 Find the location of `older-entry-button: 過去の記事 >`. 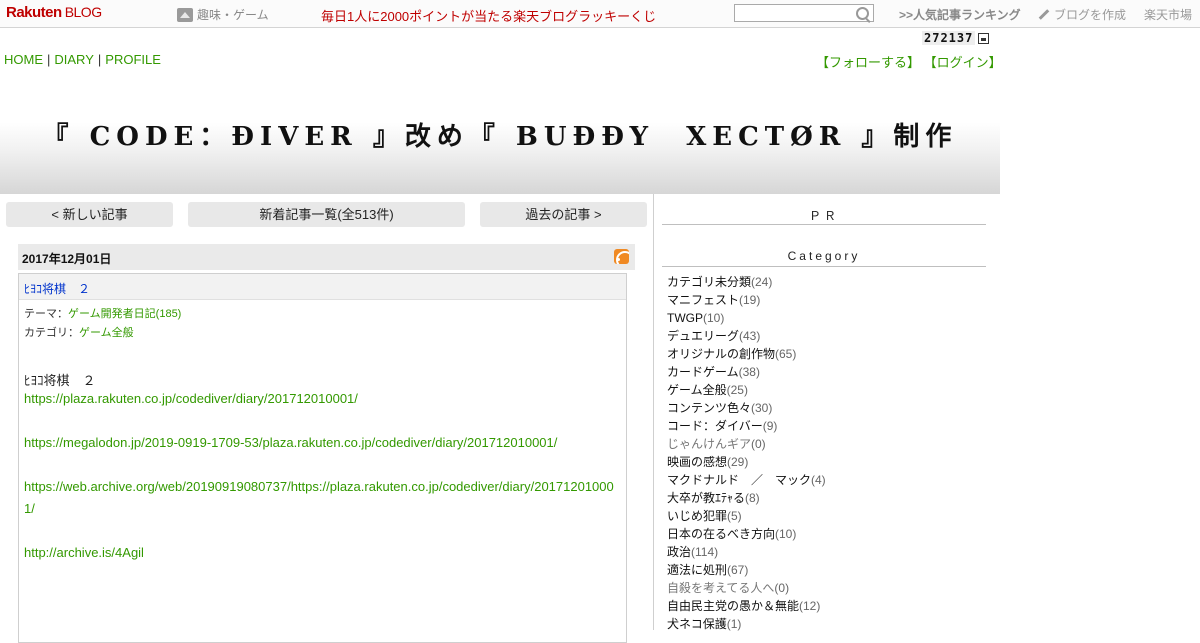

older-entry-button: 過去の記事 > is located at coordinates (563, 214).